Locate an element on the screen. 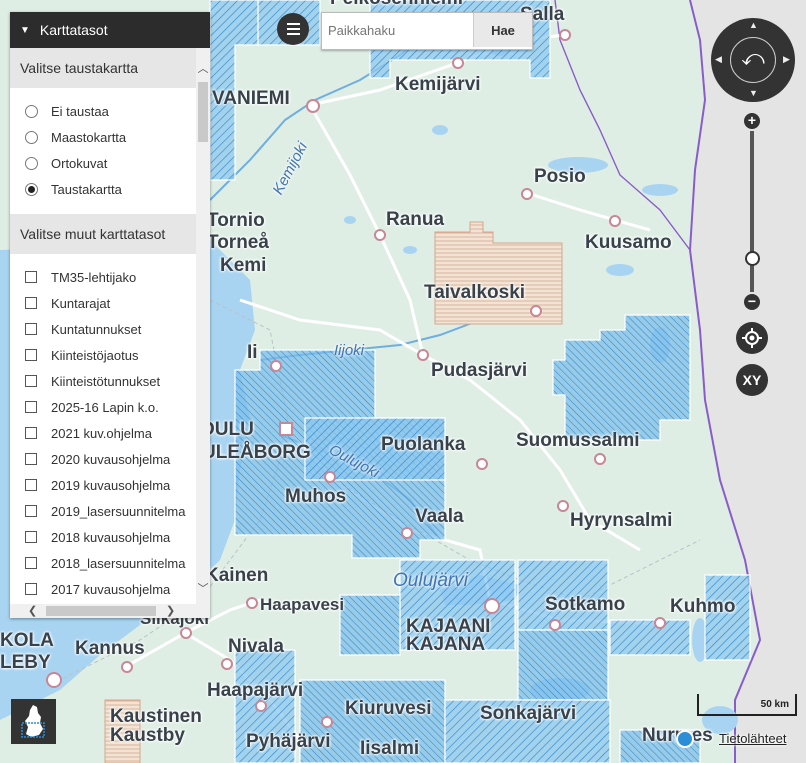 This screenshot has width=806, height=763. layer-option: Kiinteistöjaotus is located at coordinates (103, 355).